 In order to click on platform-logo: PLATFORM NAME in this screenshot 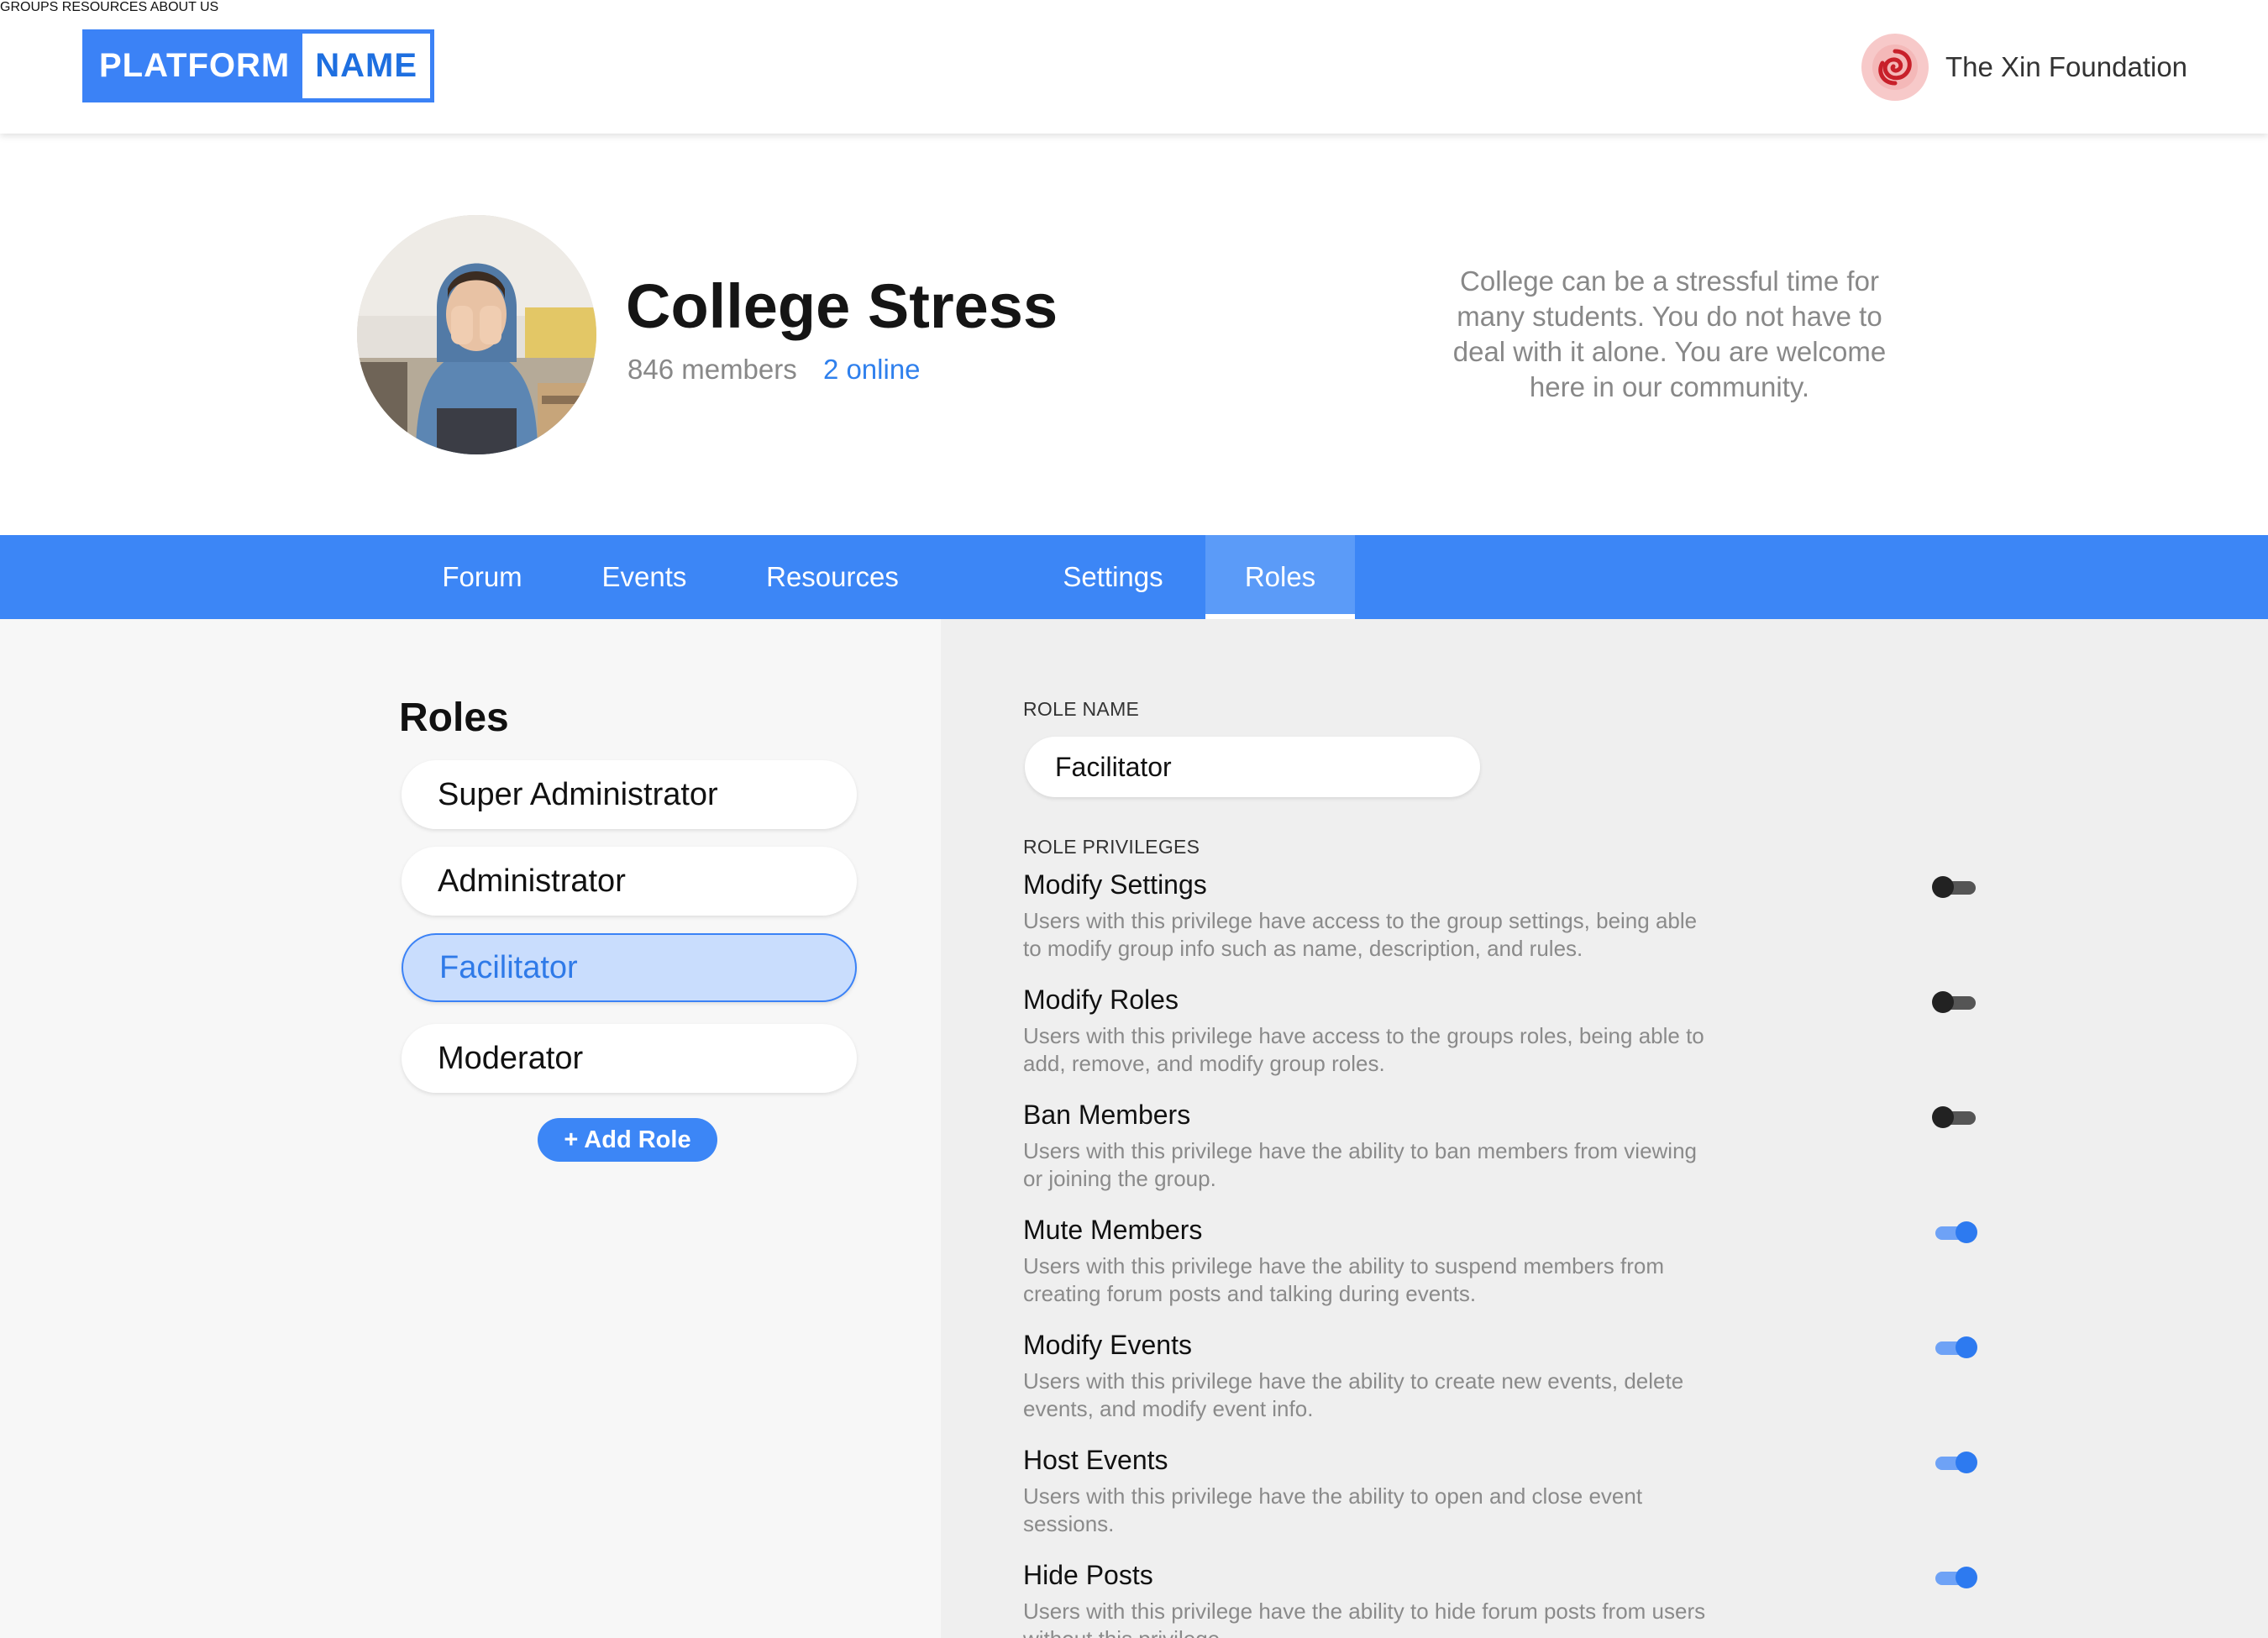, I will do `click(258, 65)`.